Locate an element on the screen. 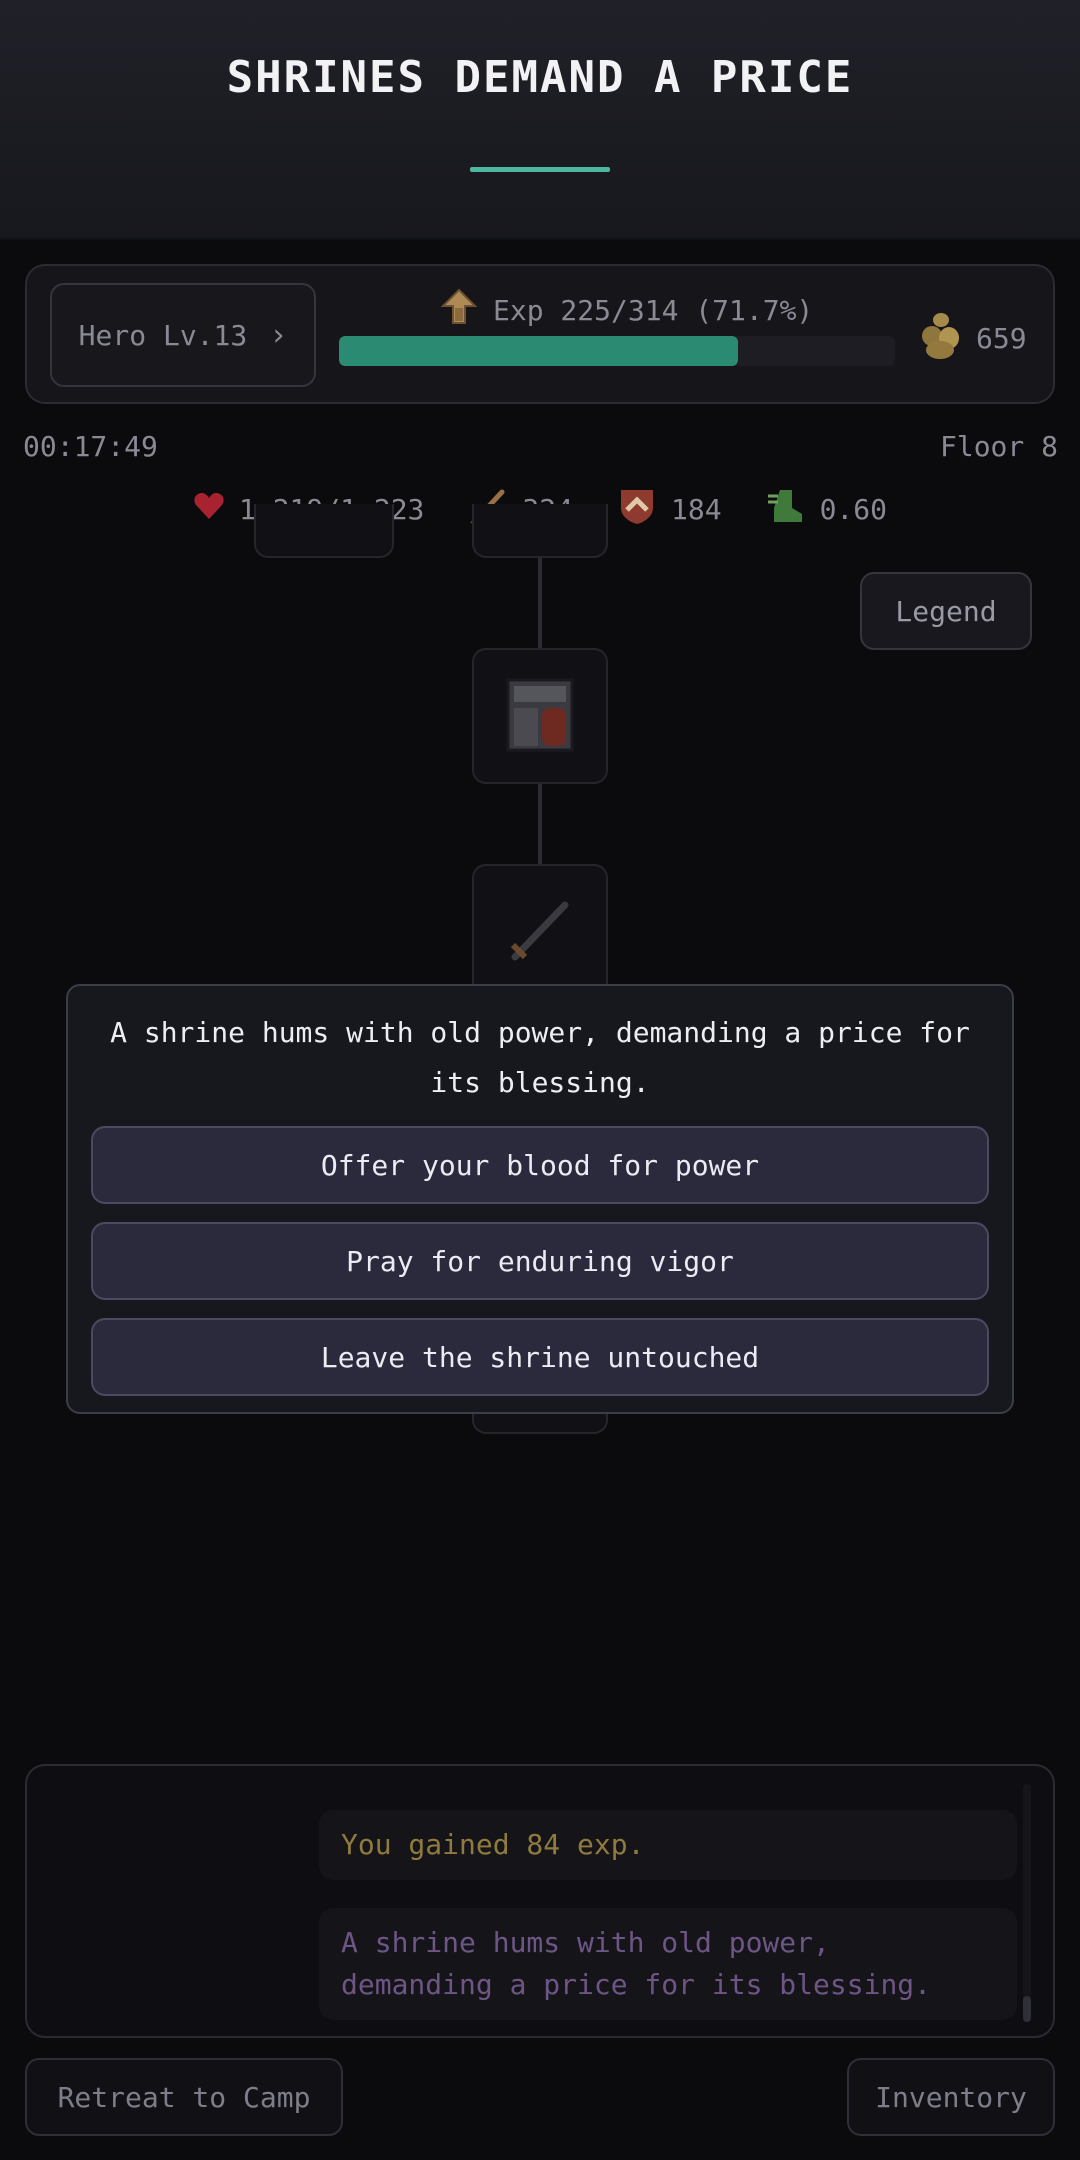 The image size is (1080, 2160). choice-offer-blood: Offer your blood for power is located at coordinates (540, 1165).